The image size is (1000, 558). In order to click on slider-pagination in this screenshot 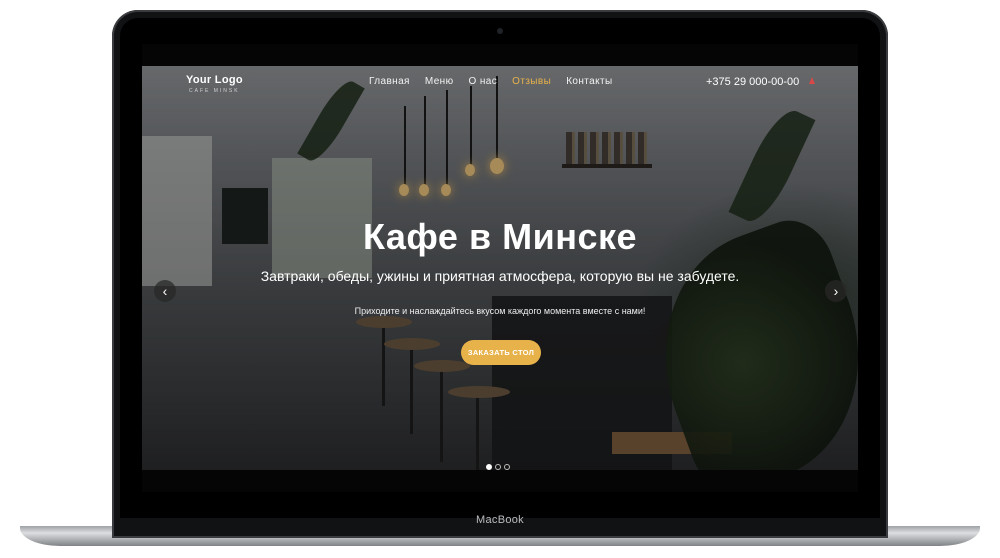, I will do `click(498, 467)`.